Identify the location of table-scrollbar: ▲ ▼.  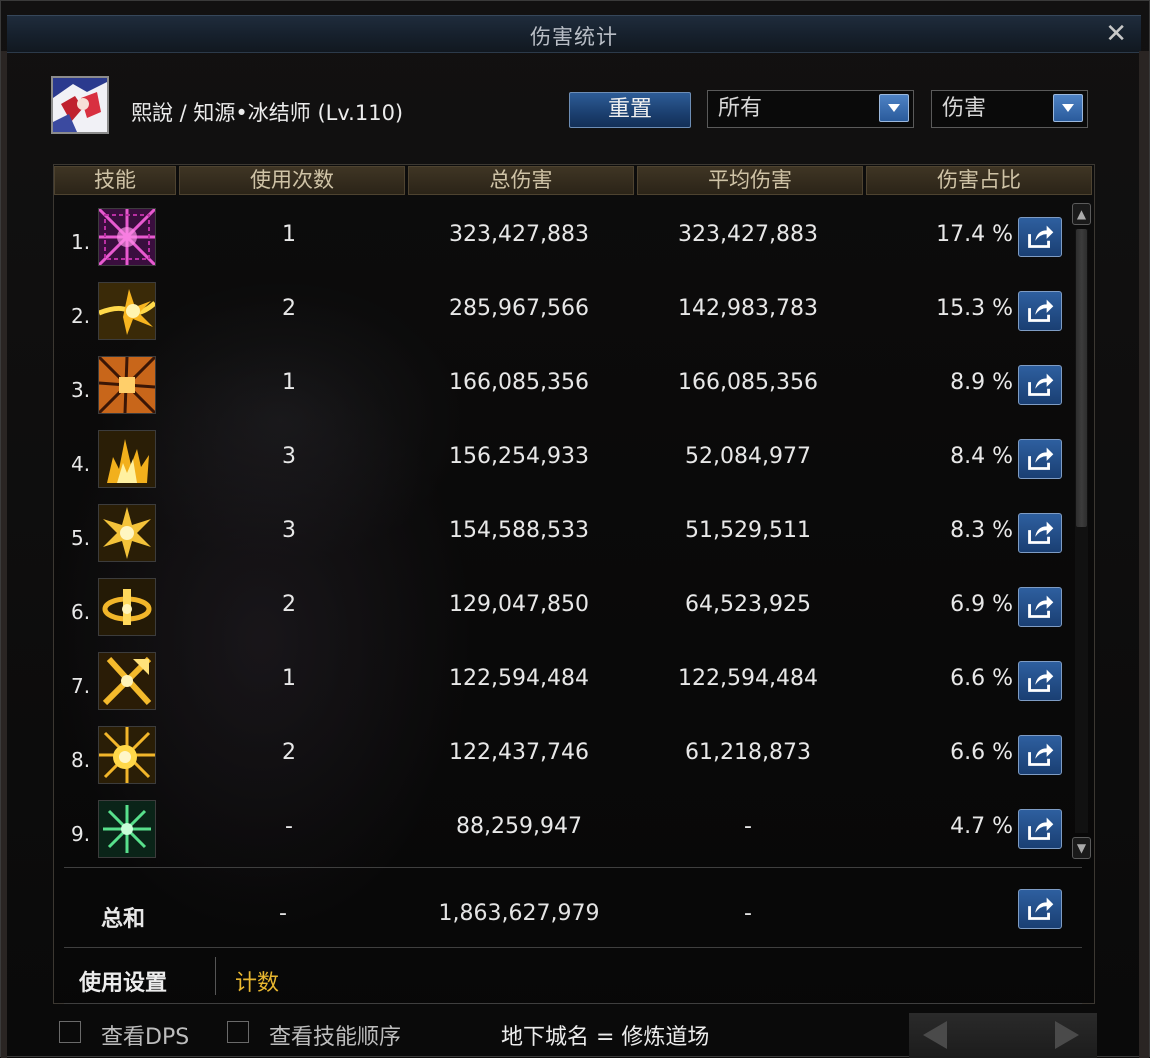
(1082, 530).